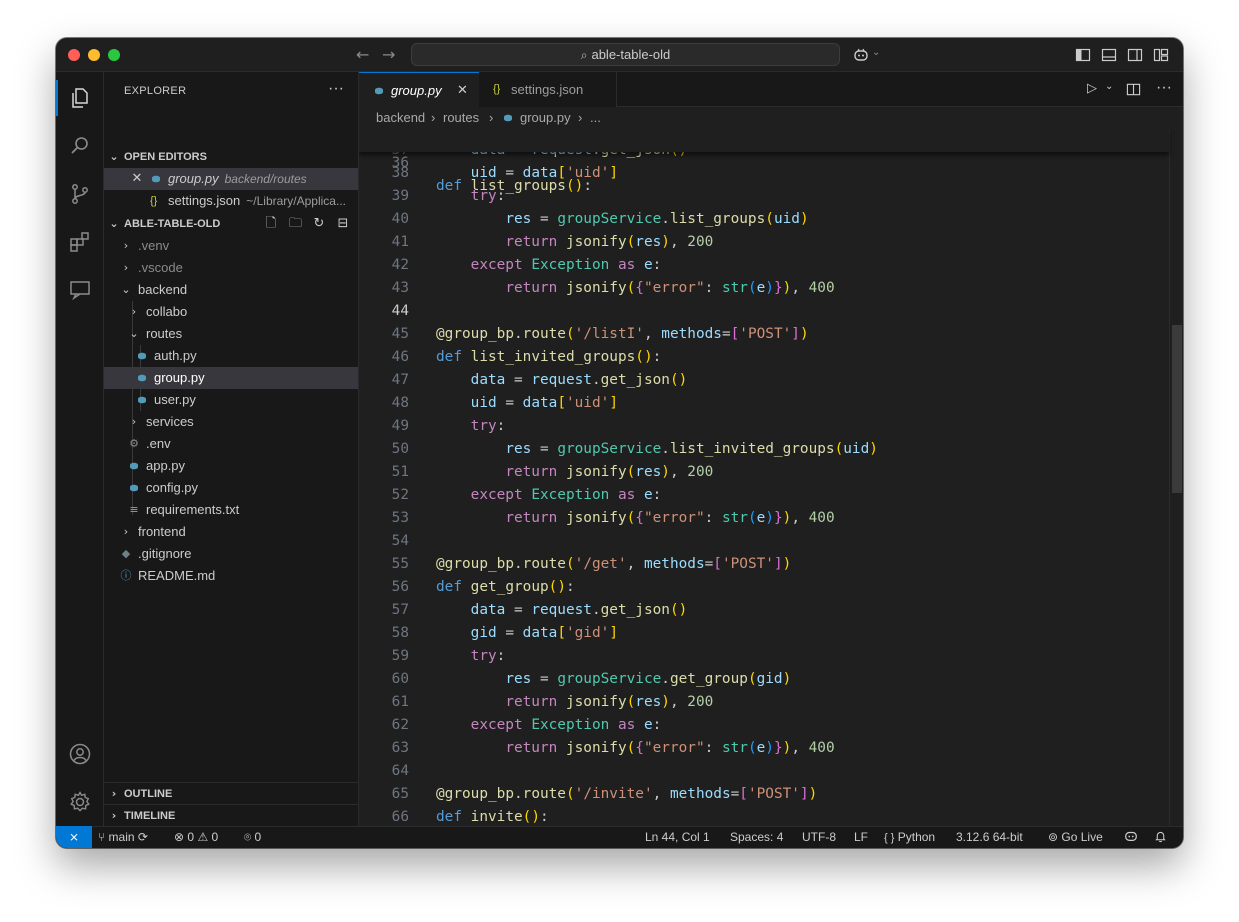 The image size is (1239, 922). I want to click on code-line: 66 def invite():, so click(764, 816).